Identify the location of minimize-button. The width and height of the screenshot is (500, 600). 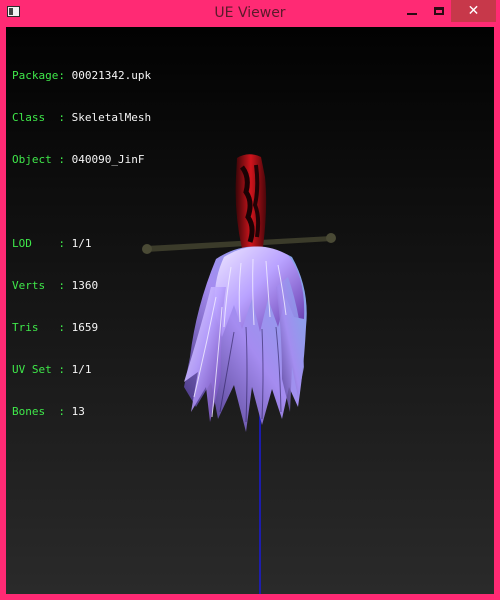
(412, 11).